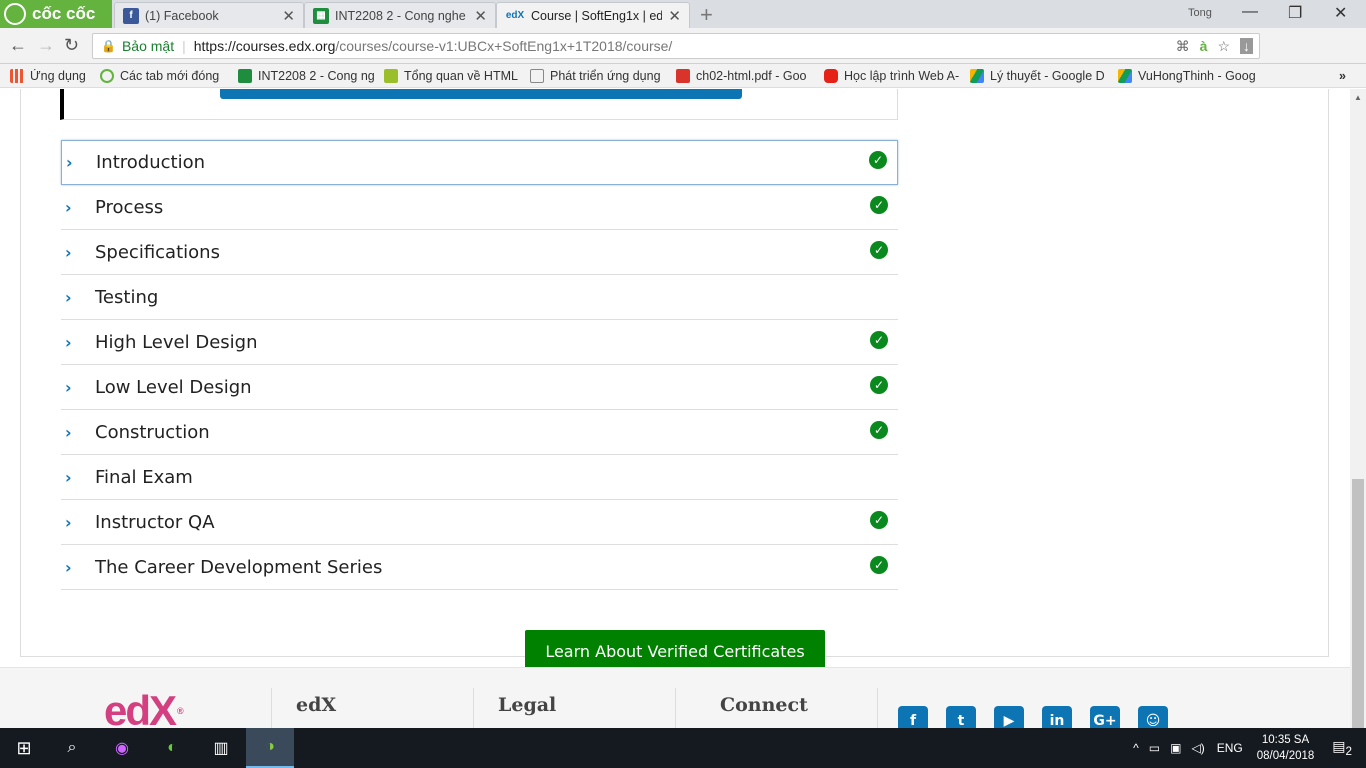 The width and height of the screenshot is (1366, 768). Describe the element at coordinates (1047, 75) in the screenshot. I see `bookmark-label: Lý thuyết - Google D` at that location.